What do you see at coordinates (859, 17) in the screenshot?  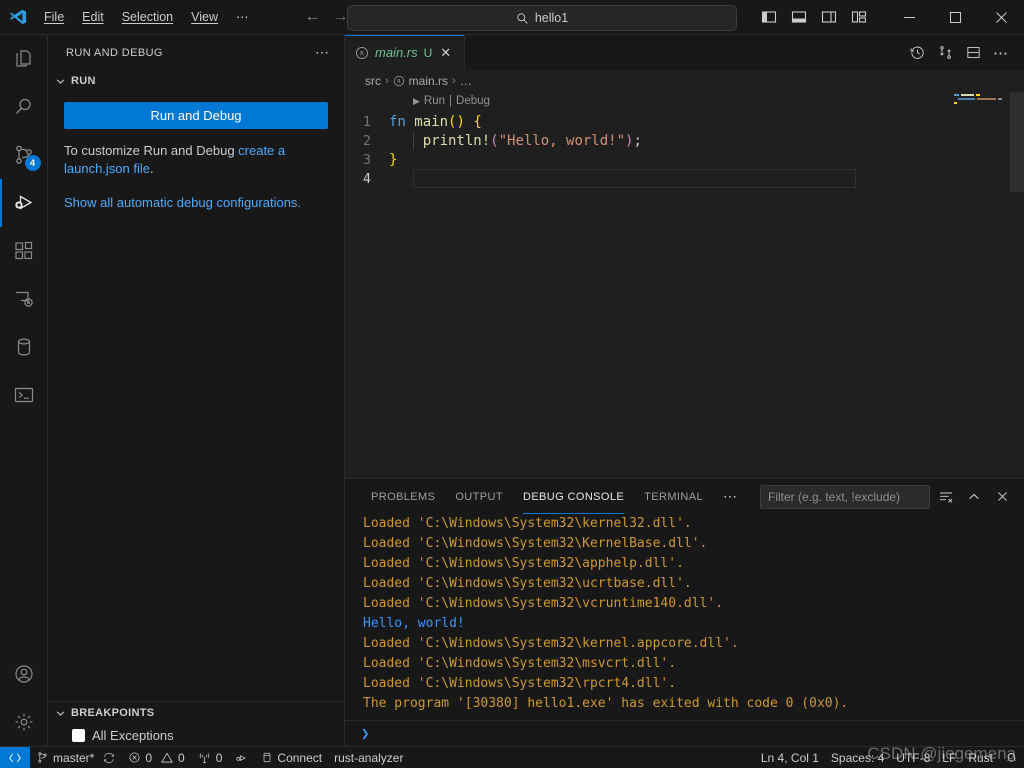 I see `customize-layout-button` at bounding box center [859, 17].